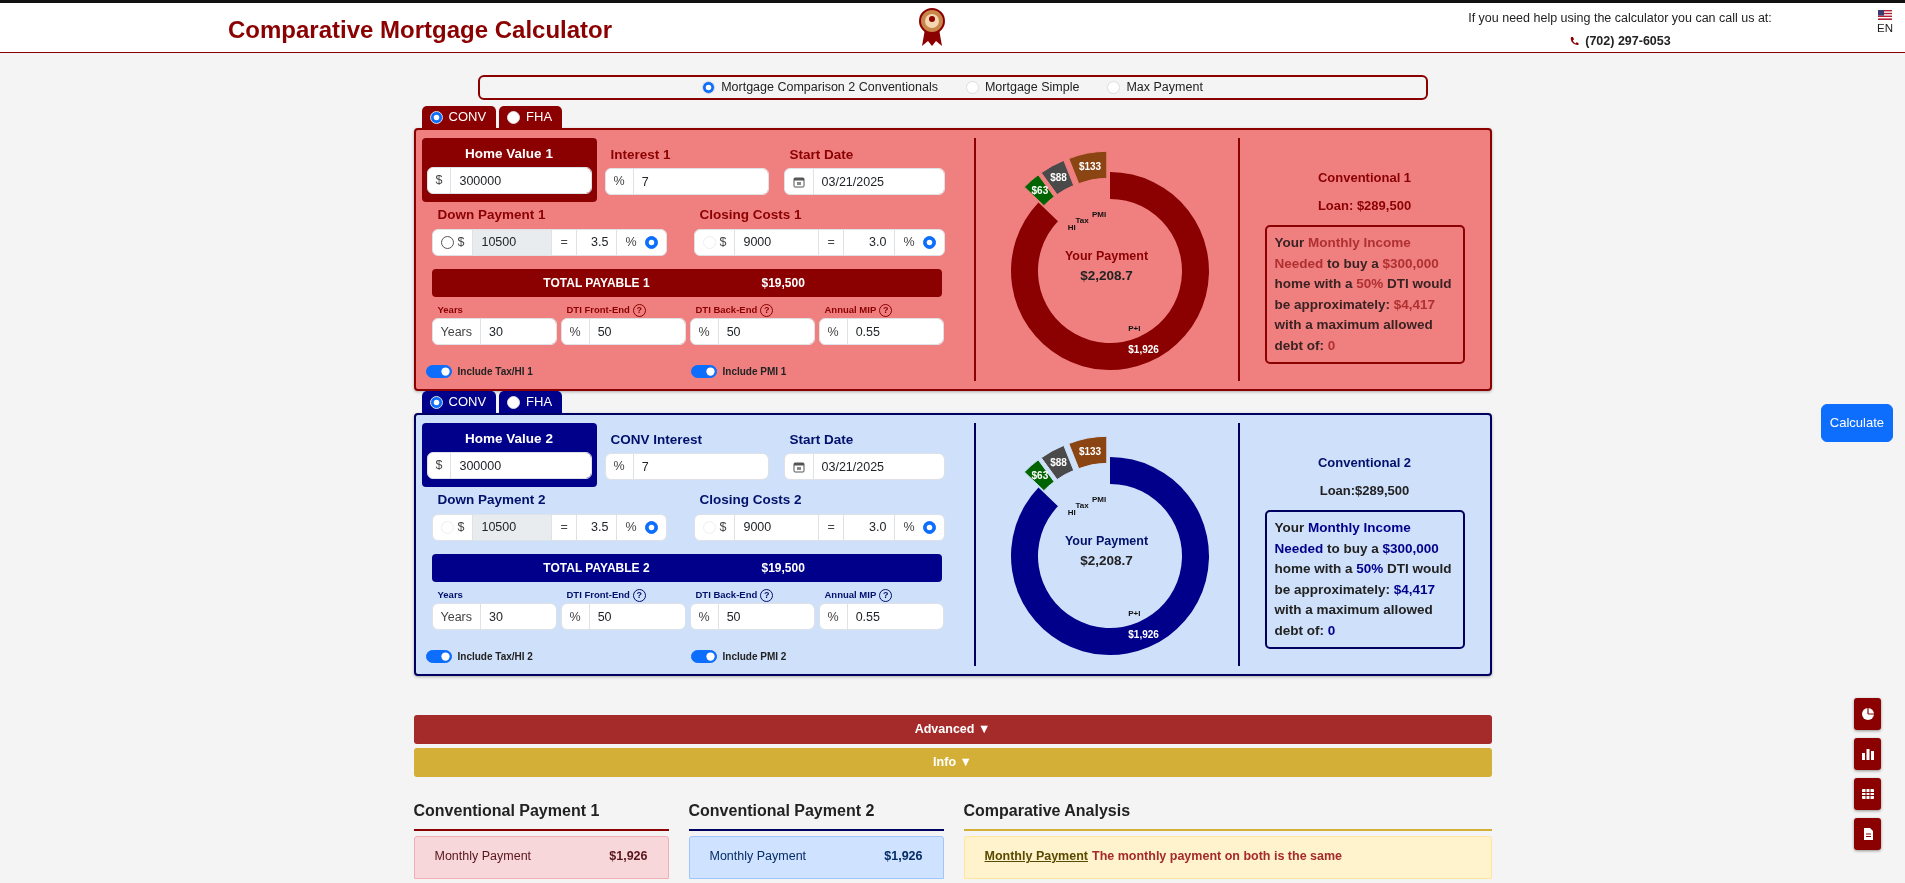  Describe the element at coordinates (509, 154) in the screenshot. I see `field-label: Home Value 1` at that location.